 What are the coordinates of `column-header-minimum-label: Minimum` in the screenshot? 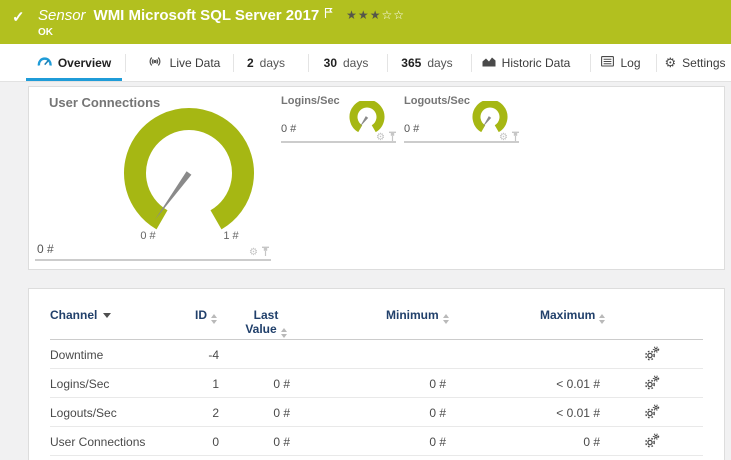 It's located at (412, 315).